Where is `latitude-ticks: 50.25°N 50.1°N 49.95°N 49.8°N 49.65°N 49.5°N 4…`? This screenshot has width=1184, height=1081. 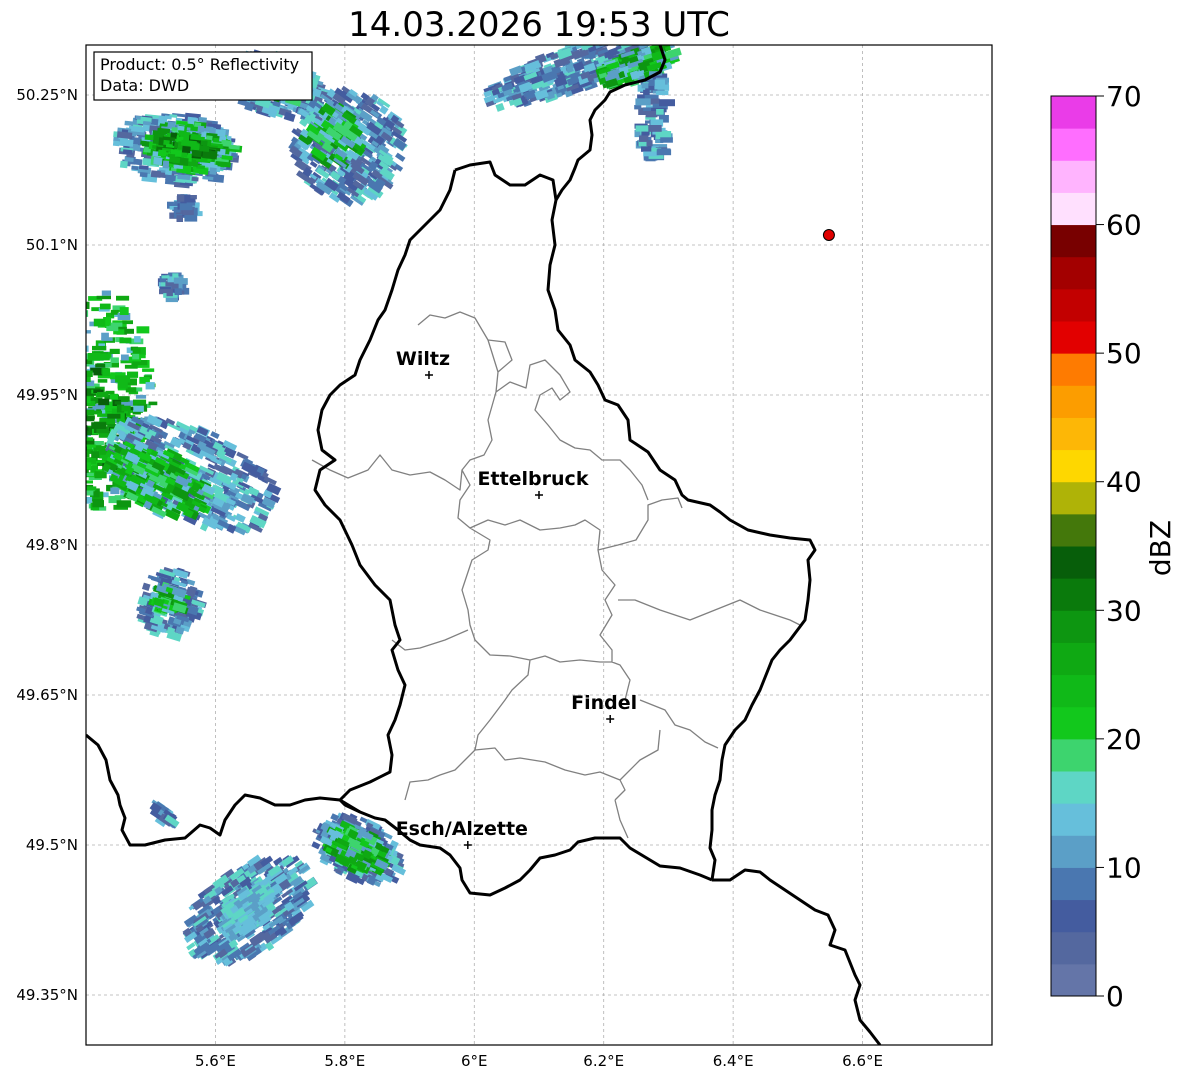 latitude-ticks: 50.25°N 50.1°N 49.95°N 49.8°N 49.65°N 49.5°N 4… is located at coordinates (47, 545).